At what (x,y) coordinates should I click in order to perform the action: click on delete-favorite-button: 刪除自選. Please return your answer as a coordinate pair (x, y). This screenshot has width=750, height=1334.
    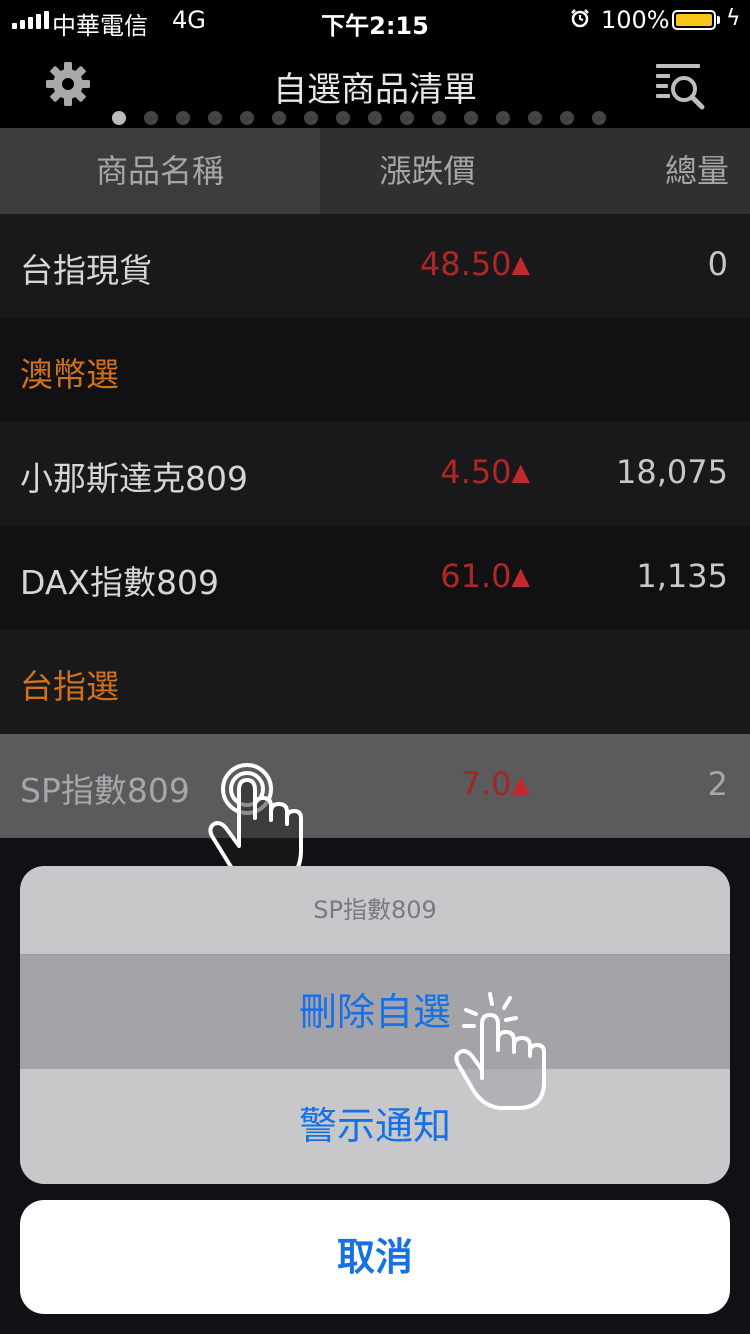
    Looking at the image, I should click on (375, 1012).